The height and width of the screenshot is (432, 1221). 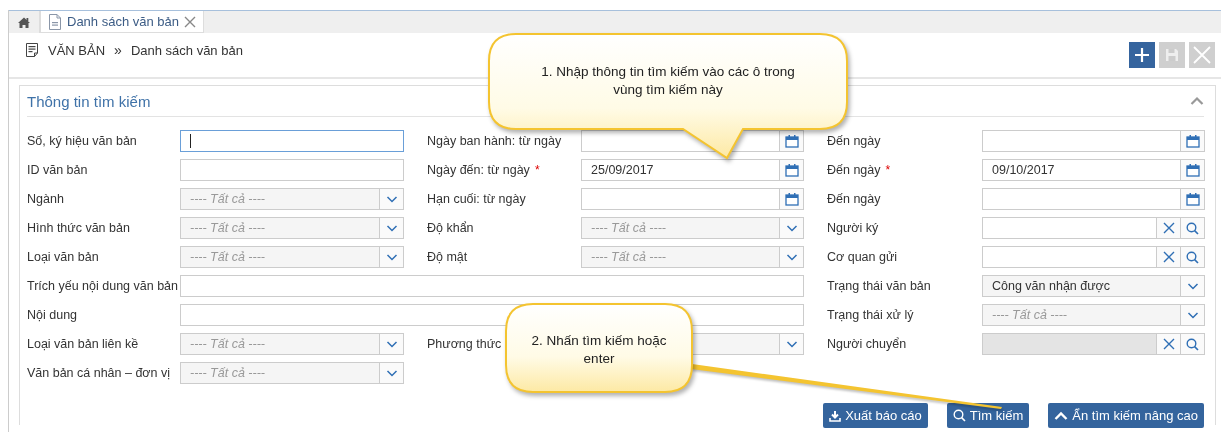 What do you see at coordinates (870, 315) in the screenshot?
I see `field-label: Trạng thái xử lý` at bounding box center [870, 315].